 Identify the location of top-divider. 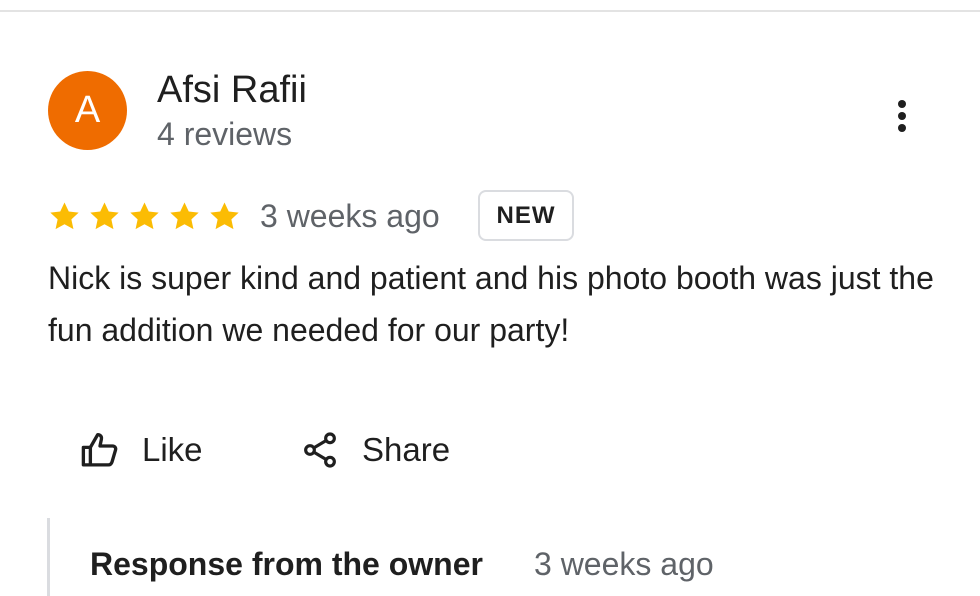
(490, 11).